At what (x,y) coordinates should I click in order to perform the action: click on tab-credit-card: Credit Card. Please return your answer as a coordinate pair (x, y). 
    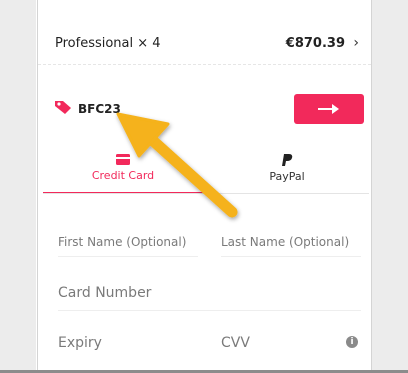
    Looking at the image, I should click on (123, 173).